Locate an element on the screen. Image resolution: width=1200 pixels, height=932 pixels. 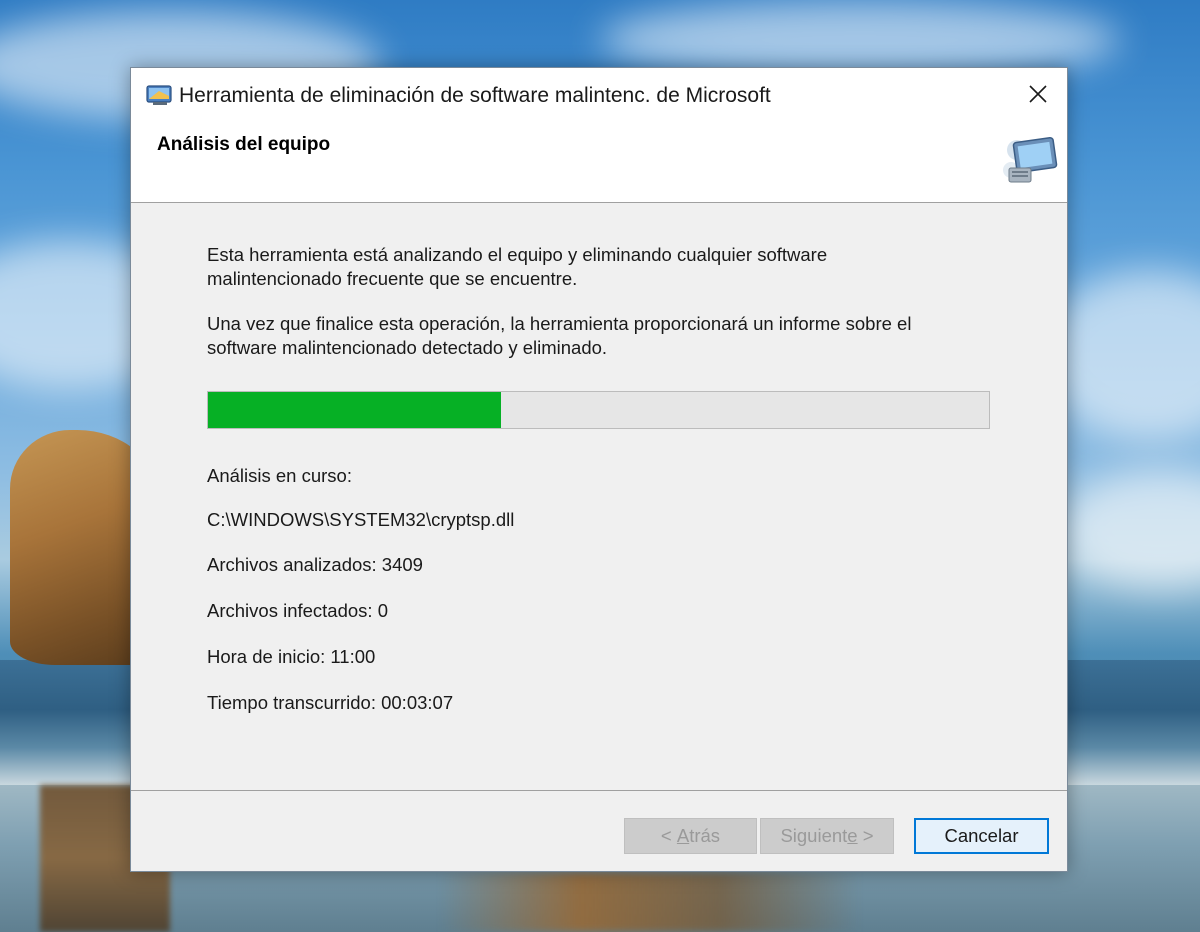
footer-divider is located at coordinates (599, 790).